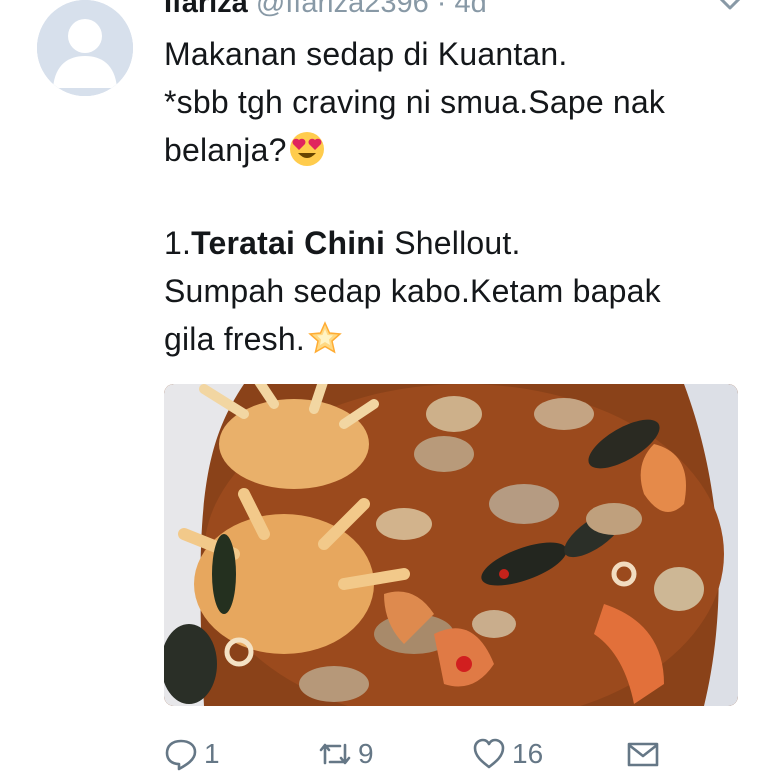 This screenshot has height=774, width=768. Describe the element at coordinates (414, 150) in the screenshot. I see `tweet-line: belanja?` at that location.